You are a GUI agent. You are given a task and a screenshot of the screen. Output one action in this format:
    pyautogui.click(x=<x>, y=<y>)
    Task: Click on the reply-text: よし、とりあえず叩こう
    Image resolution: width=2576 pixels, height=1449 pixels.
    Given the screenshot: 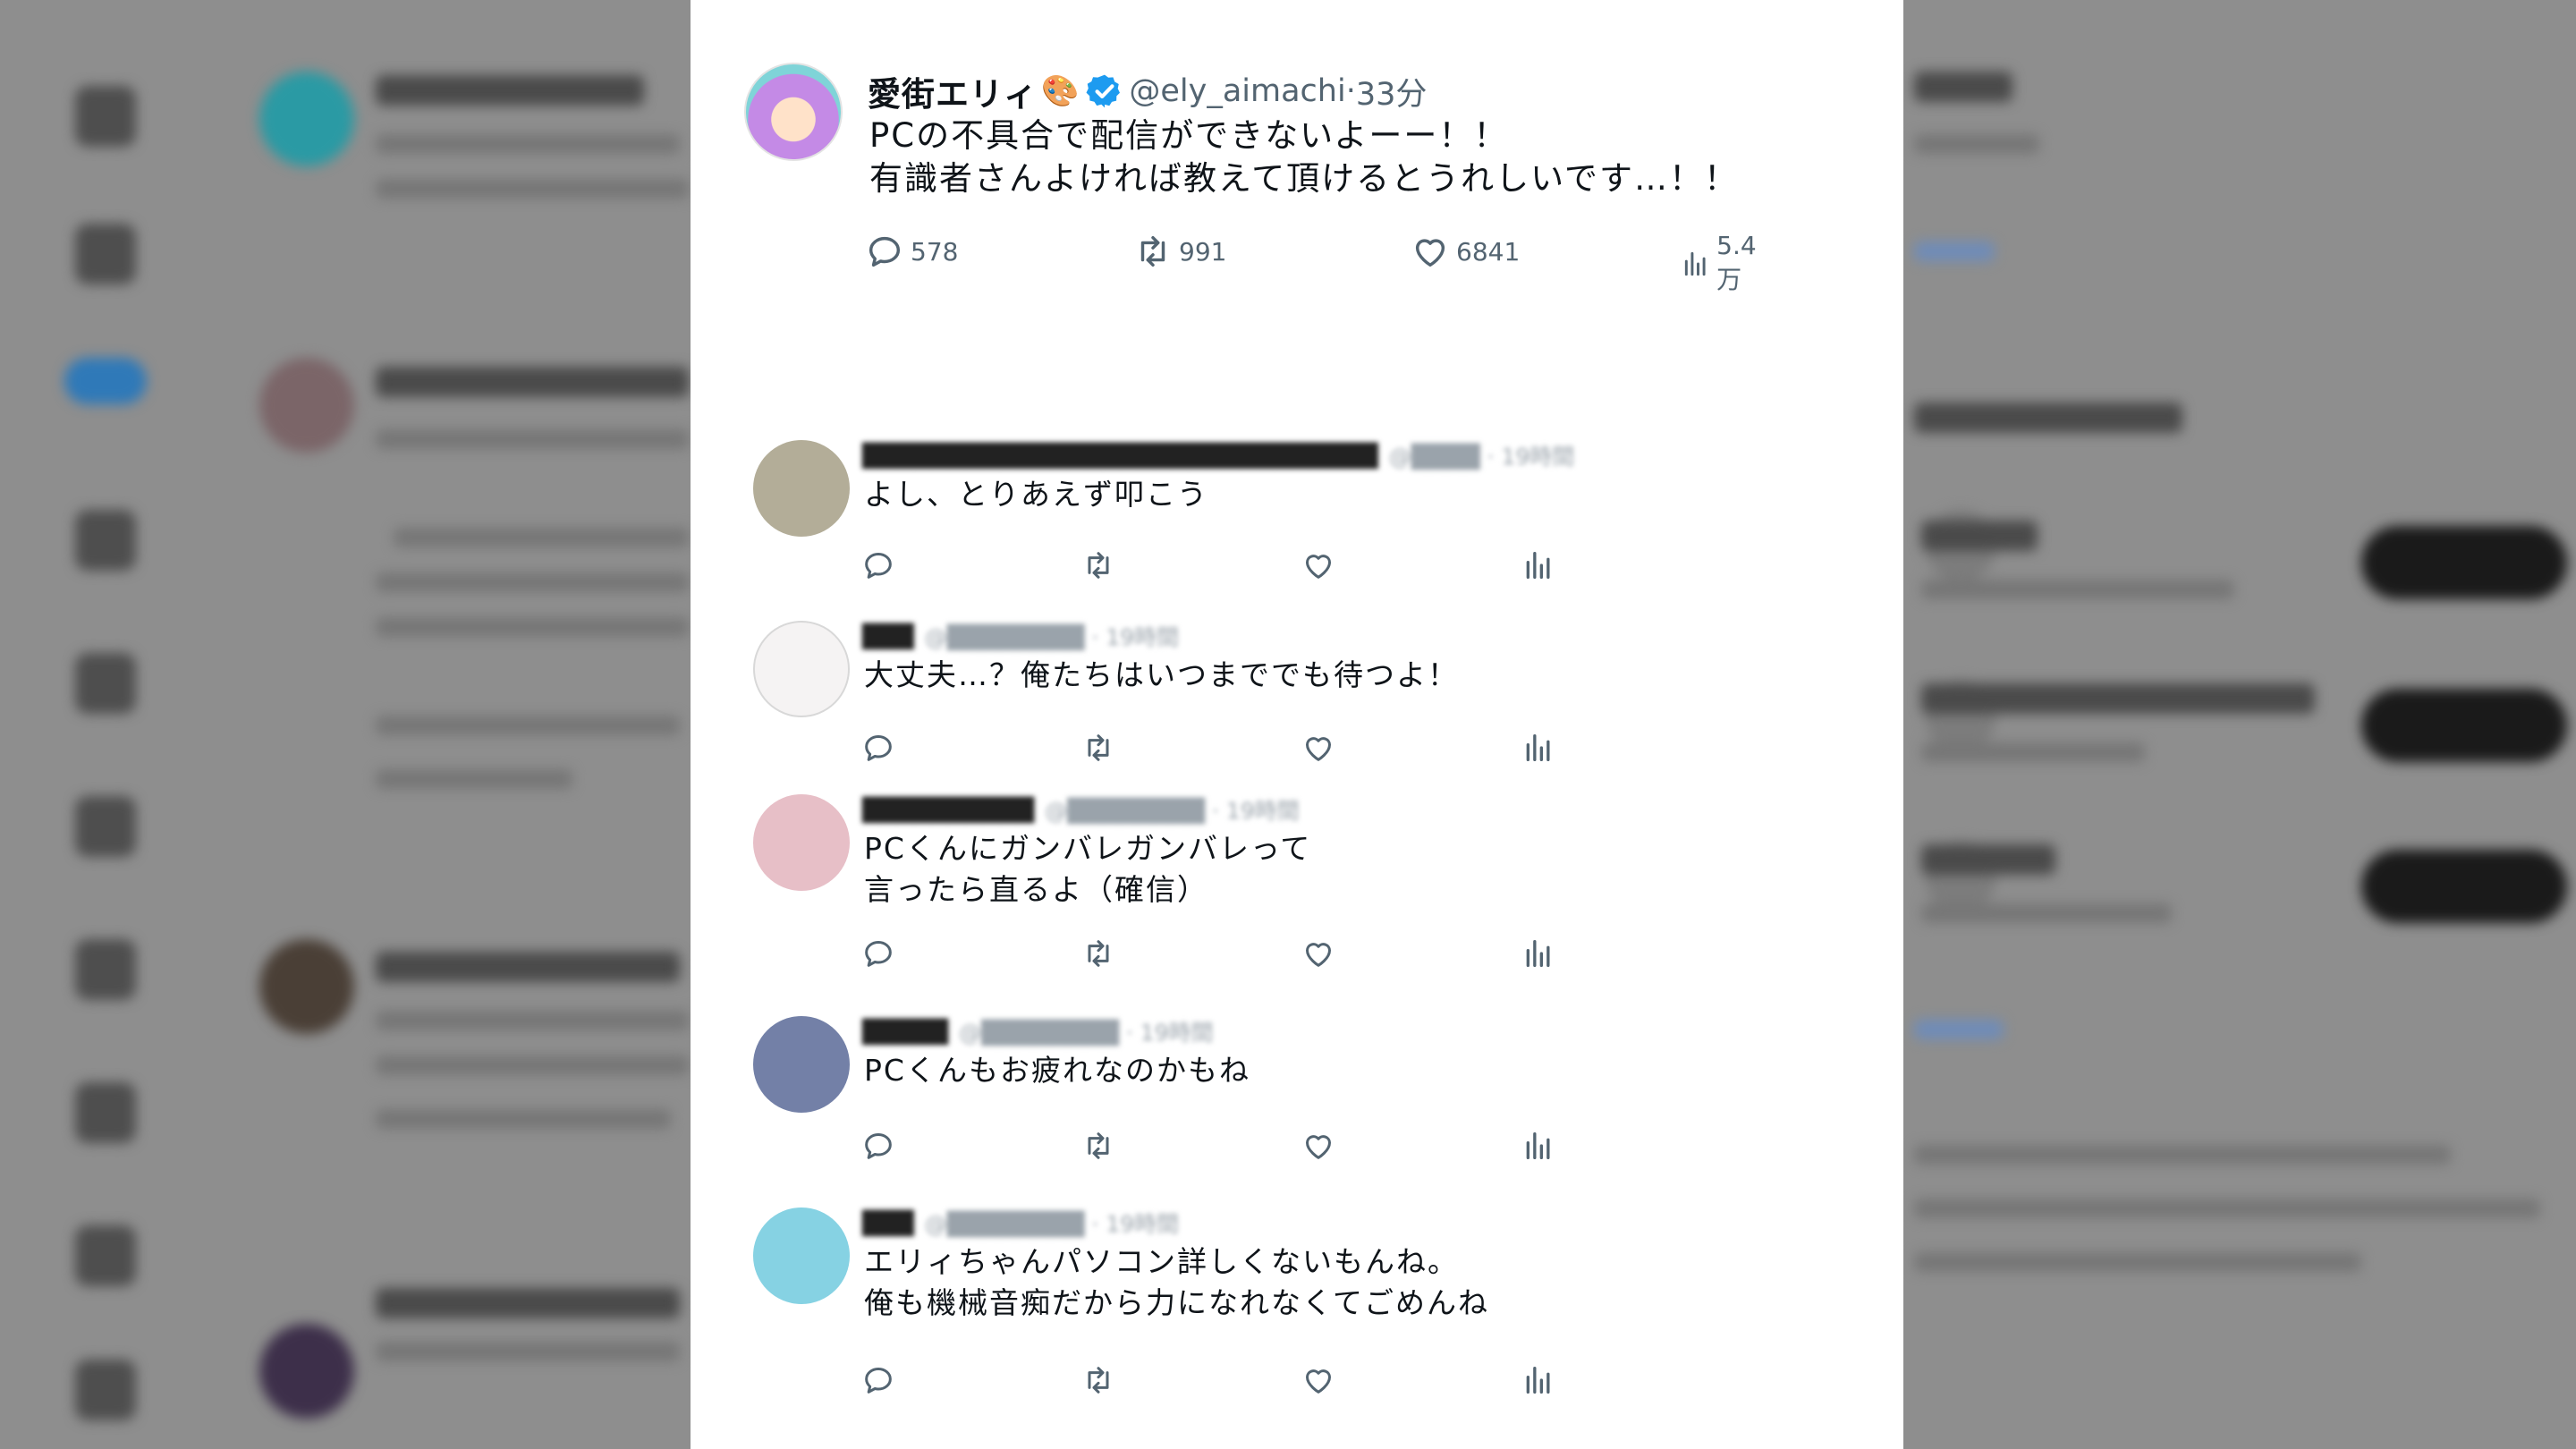 What is the action you would take?
    pyautogui.click(x=1036, y=494)
    